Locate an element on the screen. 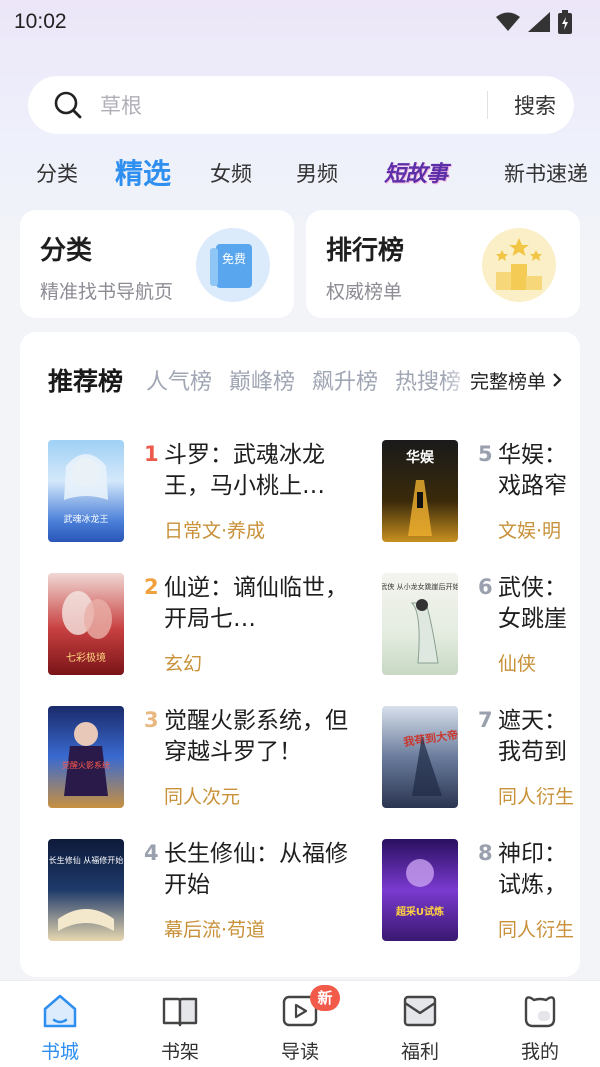  wifi-icon is located at coordinates (508, 21).